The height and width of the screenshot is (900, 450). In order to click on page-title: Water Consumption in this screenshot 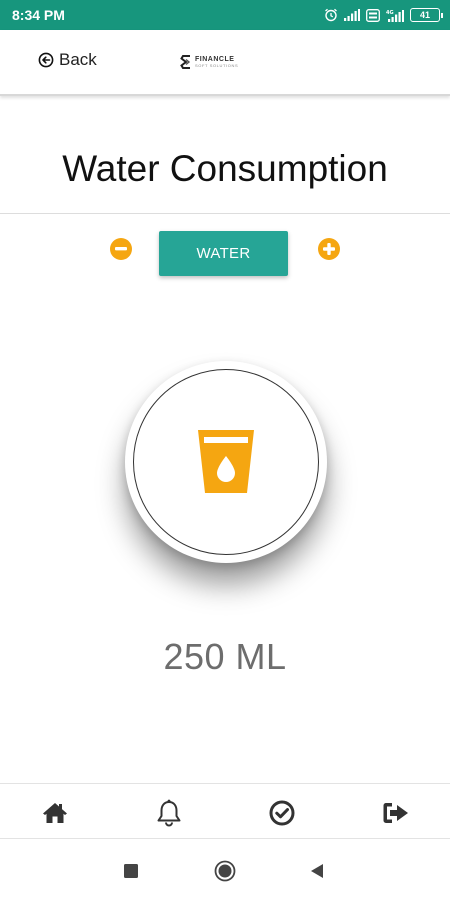, I will do `click(225, 168)`.